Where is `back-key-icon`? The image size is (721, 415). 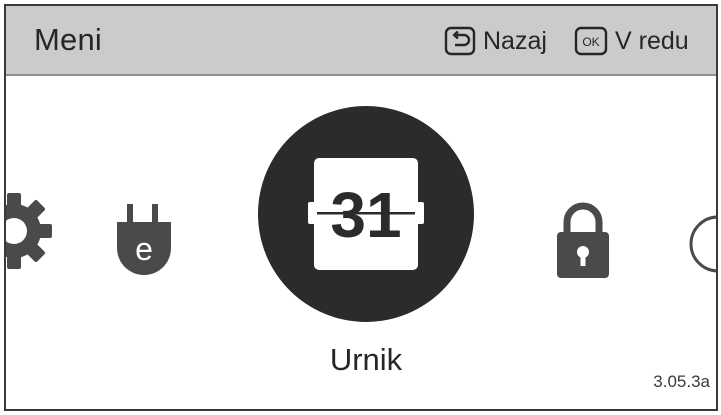
back-key-icon is located at coordinates (460, 41).